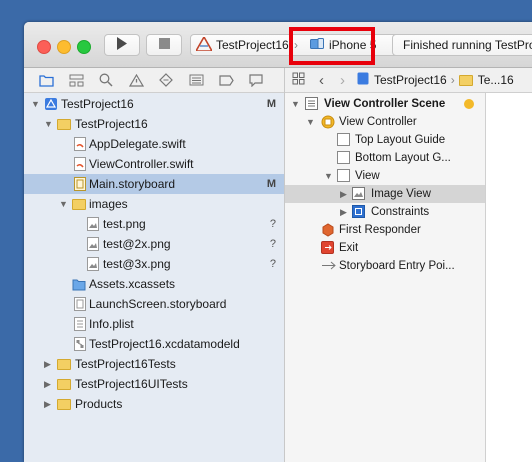 The height and width of the screenshot is (462, 532). Describe the element at coordinates (99, 404) in the screenshot. I see `tree-item-label: Products` at that location.